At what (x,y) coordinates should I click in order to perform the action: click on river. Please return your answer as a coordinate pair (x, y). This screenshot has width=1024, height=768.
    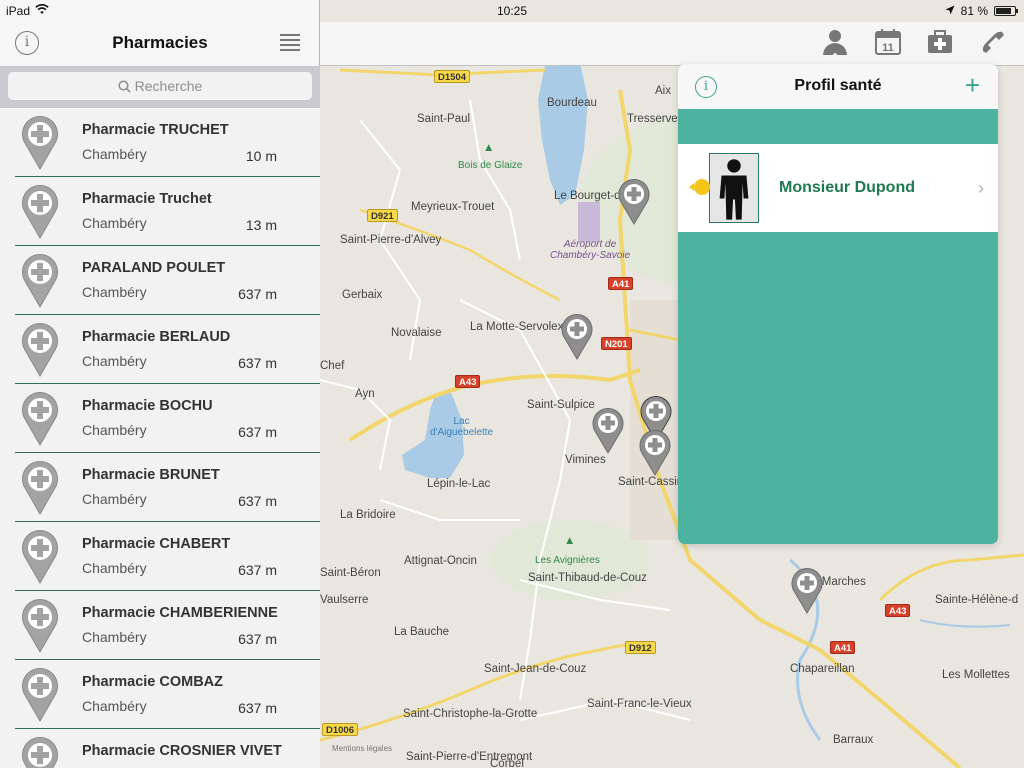
    Looking at the image, I should click on (965, 623).